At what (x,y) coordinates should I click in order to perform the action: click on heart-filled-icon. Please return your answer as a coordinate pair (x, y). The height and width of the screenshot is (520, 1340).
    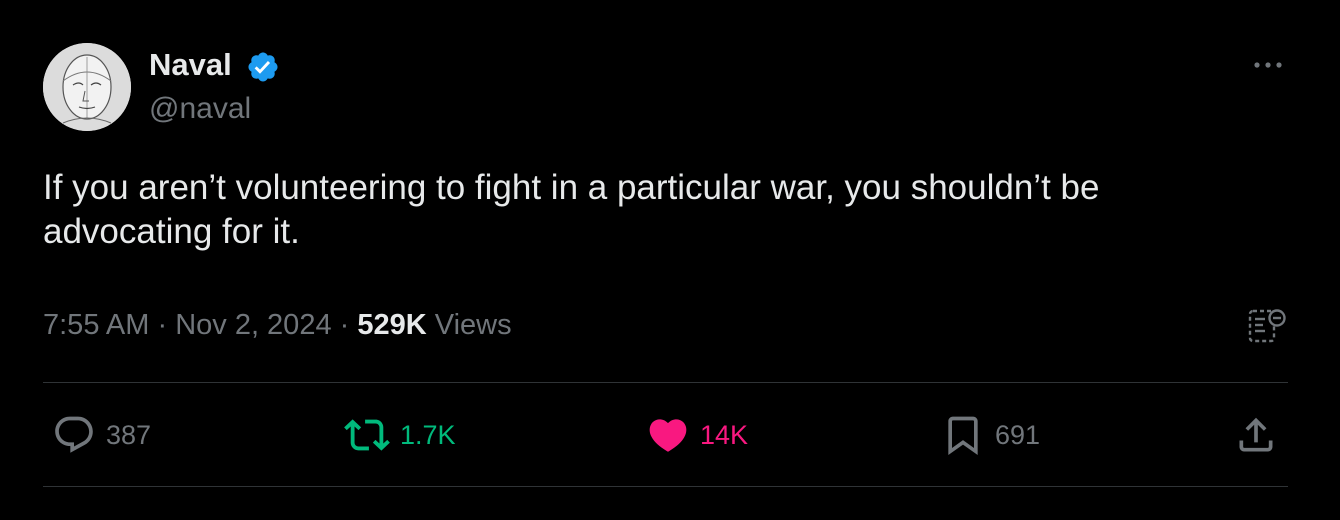
    Looking at the image, I should click on (668, 435).